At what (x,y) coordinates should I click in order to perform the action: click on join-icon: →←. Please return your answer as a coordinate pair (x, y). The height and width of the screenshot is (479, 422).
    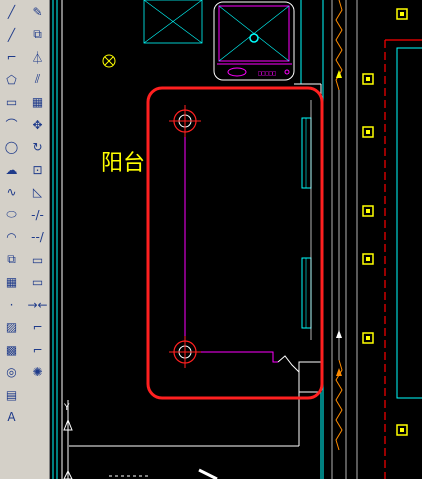
    Looking at the image, I should click on (37, 304).